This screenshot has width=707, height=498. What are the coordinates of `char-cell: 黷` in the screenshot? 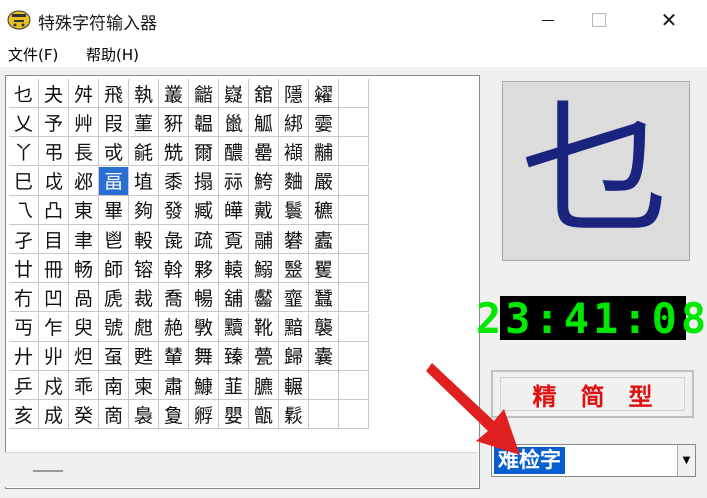 It's located at (234, 327).